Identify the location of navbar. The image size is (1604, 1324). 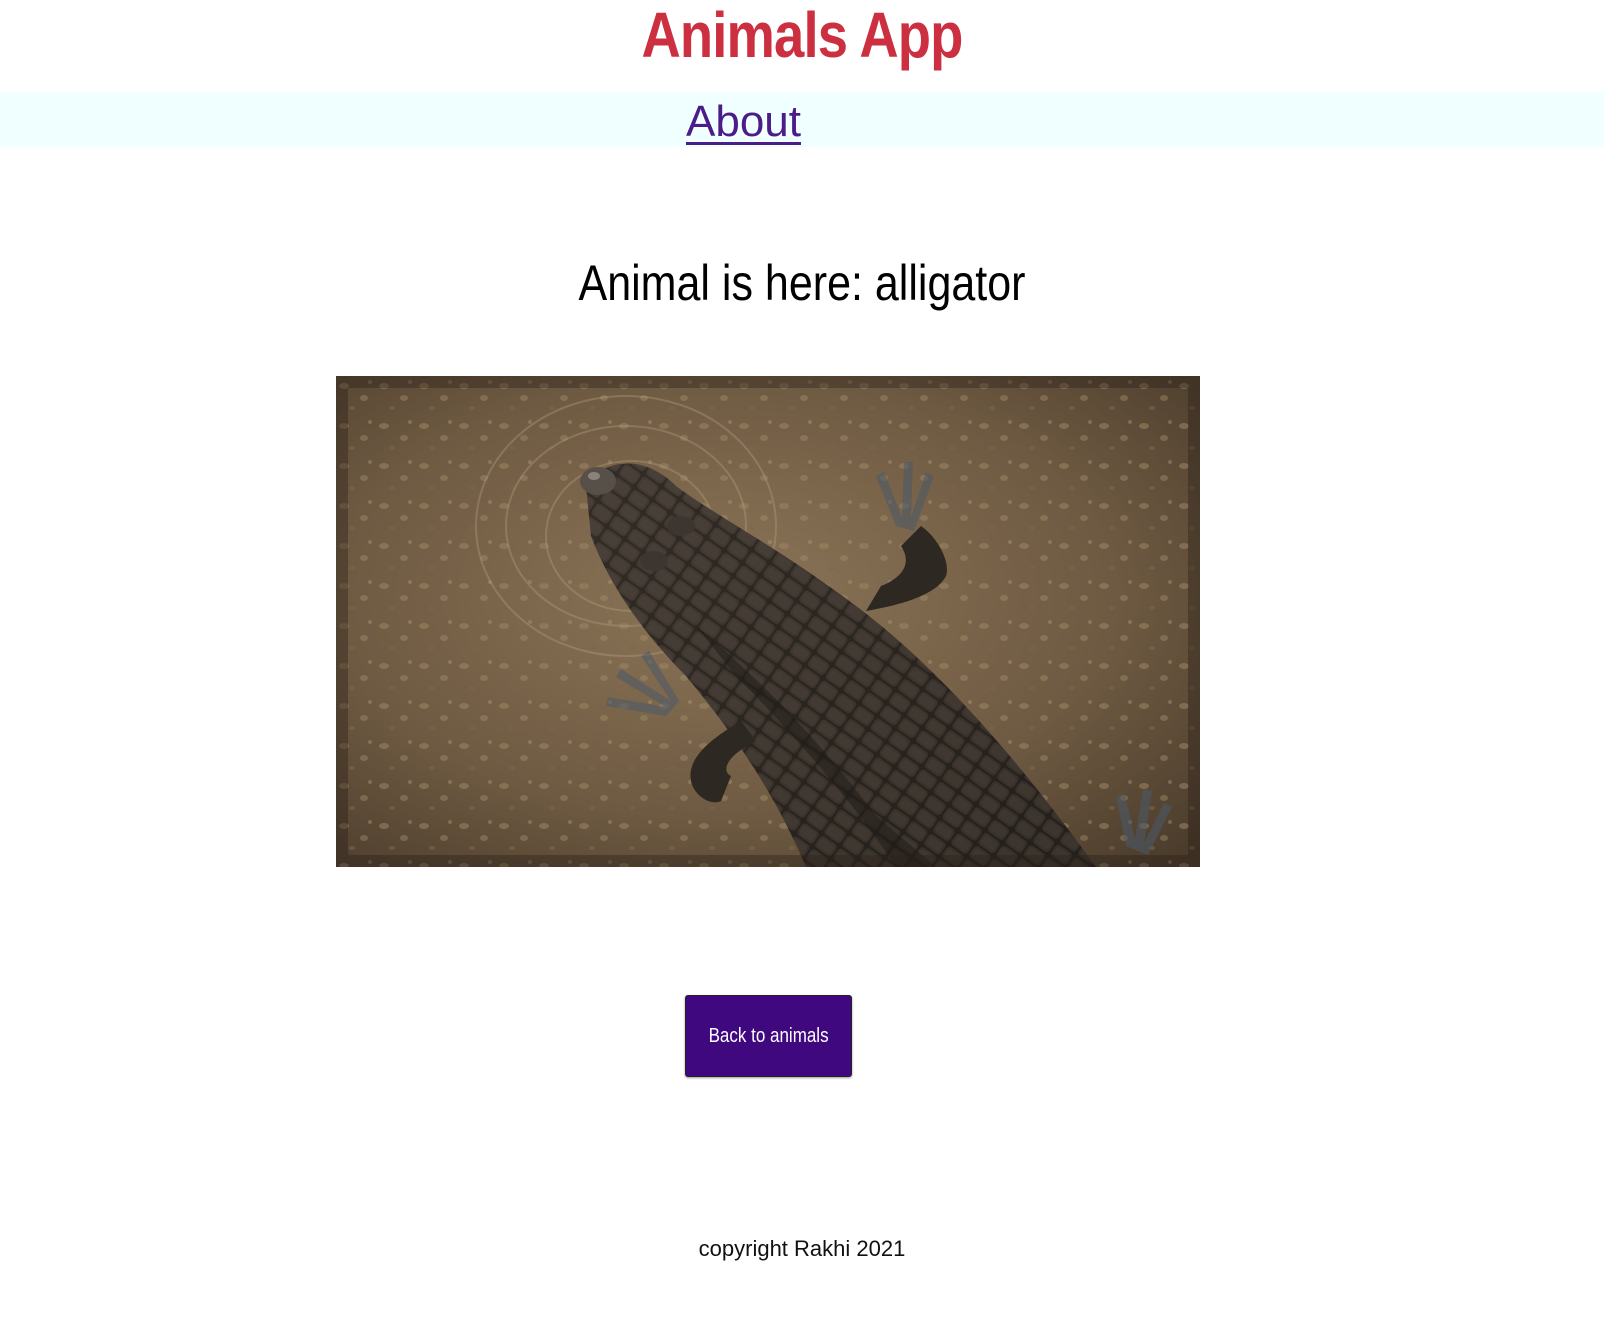
(802, 119).